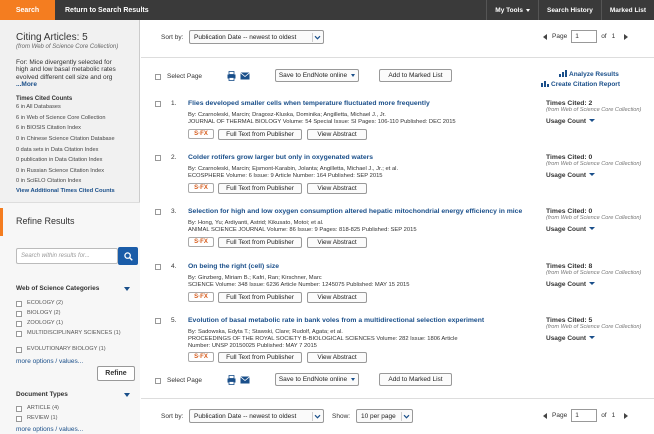 This screenshot has height=434, width=654. Describe the element at coordinates (42, 394) in the screenshot. I see `document-types-heading: Document Types` at that location.